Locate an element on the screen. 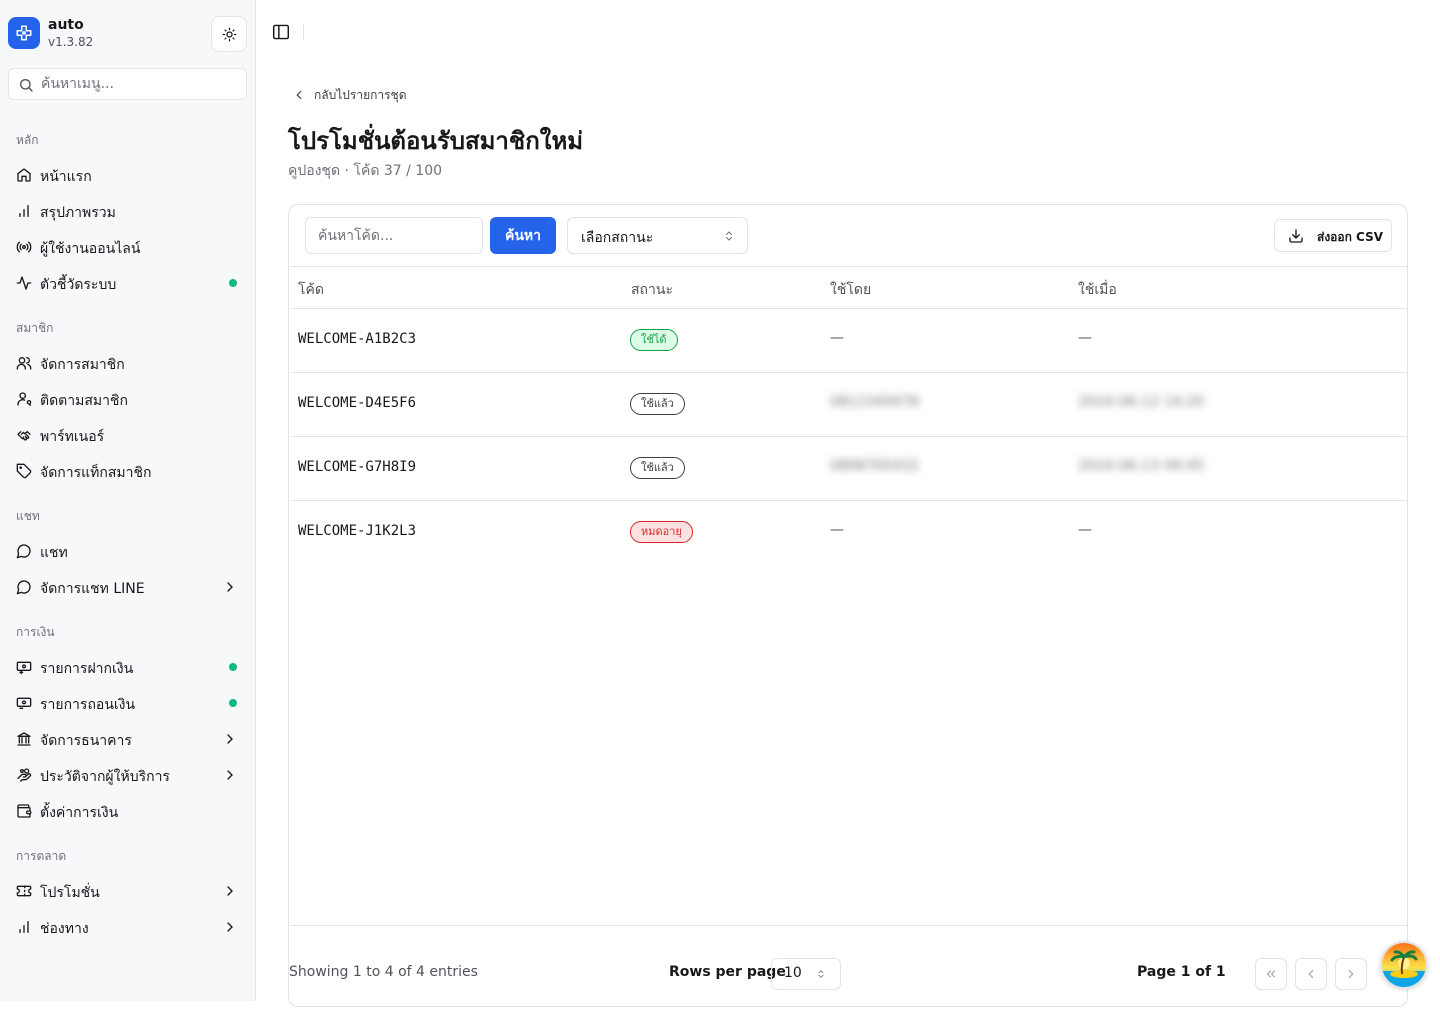  rows-per-page-value: 10 is located at coordinates (793, 973).